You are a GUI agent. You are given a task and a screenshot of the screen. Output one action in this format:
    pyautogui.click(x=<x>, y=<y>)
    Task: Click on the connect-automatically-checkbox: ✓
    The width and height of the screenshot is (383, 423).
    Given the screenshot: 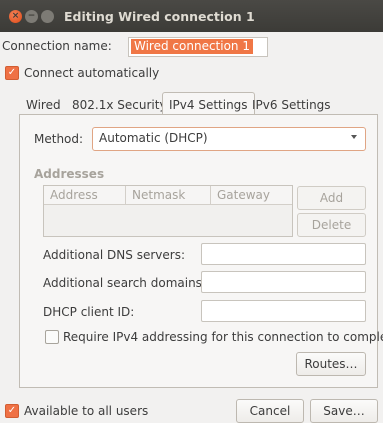 What is the action you would take?
    pyautogui.click(x=12, y=73)
    